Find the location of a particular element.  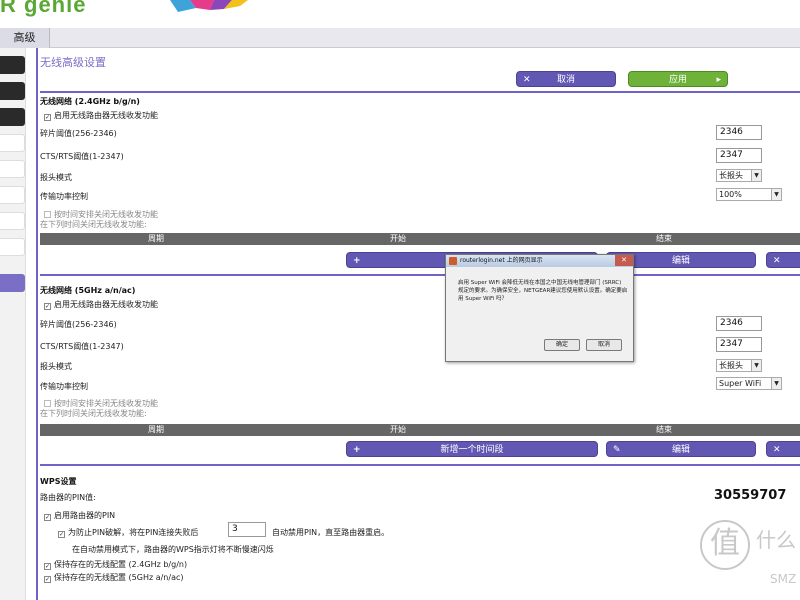

watermark-subtext: SMZ is located at coordinates (783, 579).